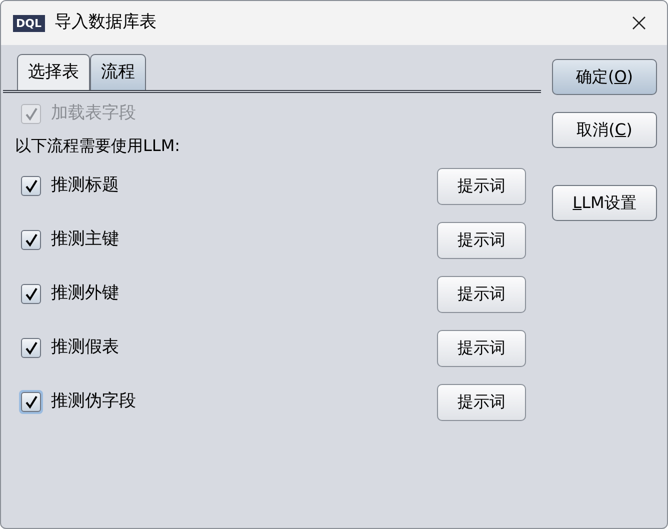 This screenshot has height=529, width=668. Describe the element at coordinates (53, 72) in the screenshot. I see `tab: 选择表` at that location.